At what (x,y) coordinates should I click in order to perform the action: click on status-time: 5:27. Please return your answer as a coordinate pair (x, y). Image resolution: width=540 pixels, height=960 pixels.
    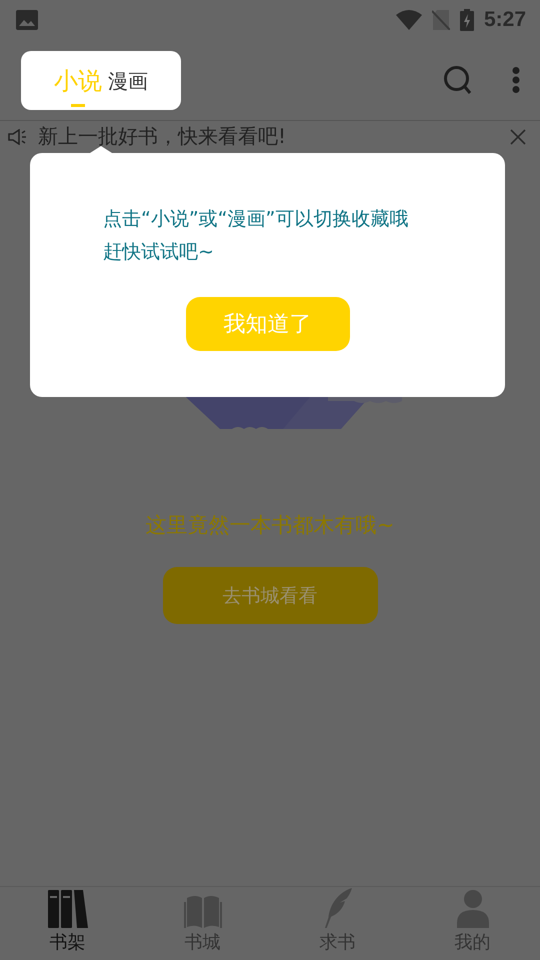
    Looking at the image, I should click on (505, 20).